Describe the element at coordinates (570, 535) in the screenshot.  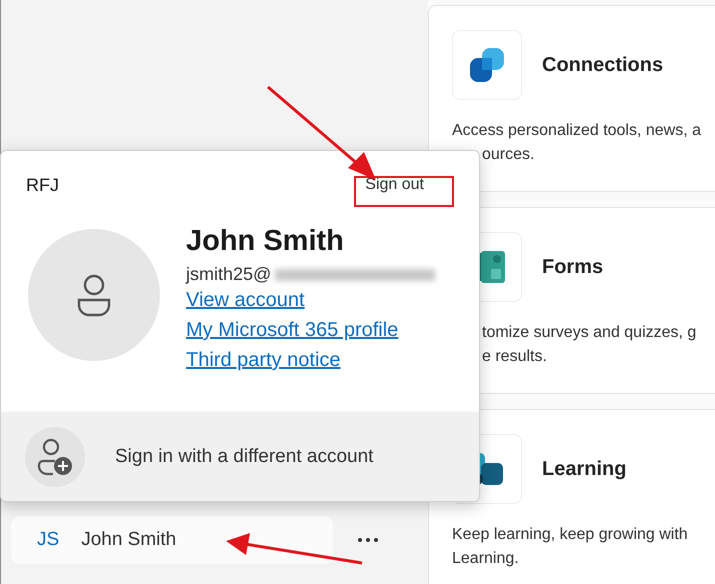
I see `card-description: Keep learning, keep growing with` at that location.